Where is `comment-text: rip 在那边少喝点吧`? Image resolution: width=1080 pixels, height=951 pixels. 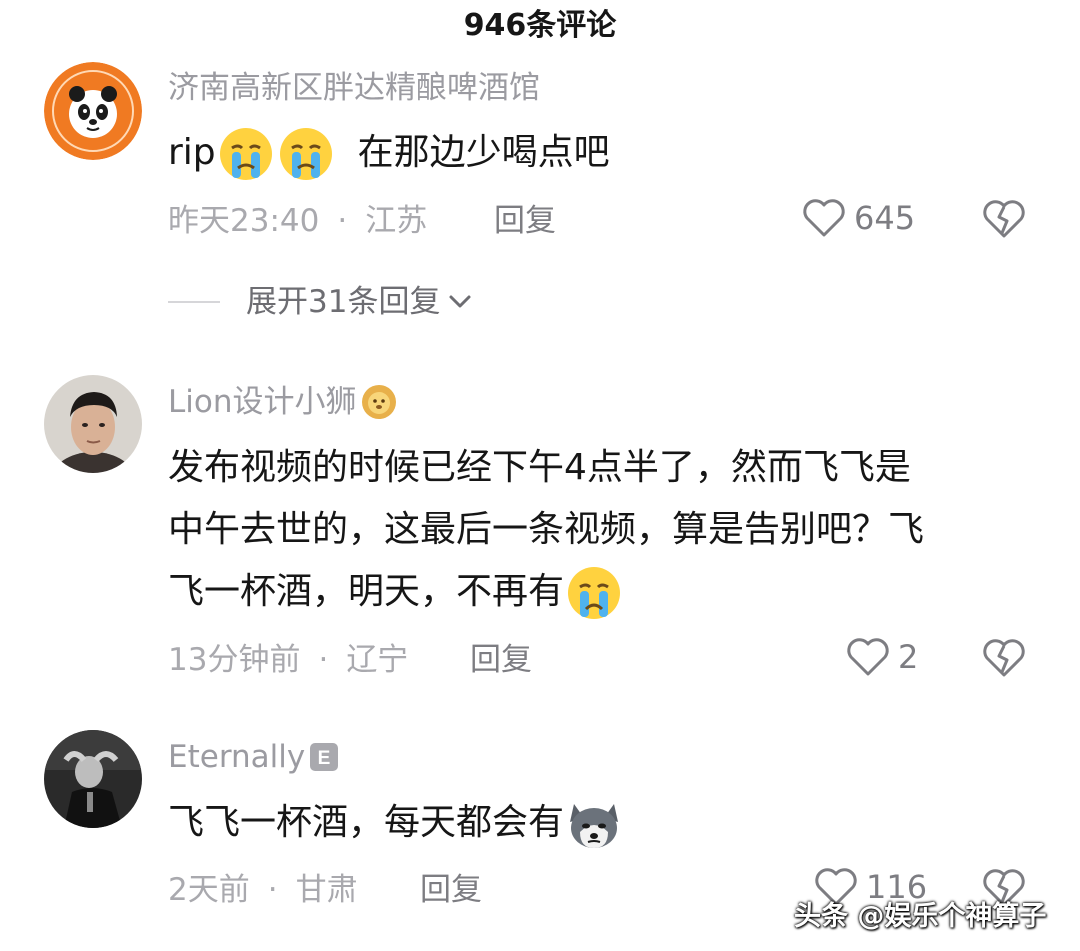 comment-text: rip 在那边少喝点吧 is located at coordinates (598, 153).